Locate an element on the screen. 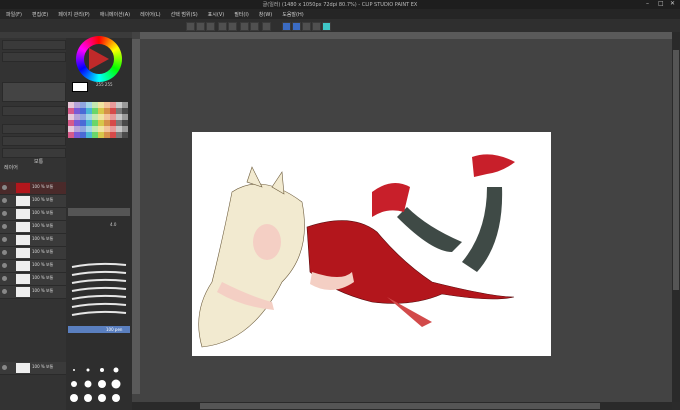 Image resolution: width=680 pixels, height=410 pixels. undo-icon is located at coordinates (222, 26).